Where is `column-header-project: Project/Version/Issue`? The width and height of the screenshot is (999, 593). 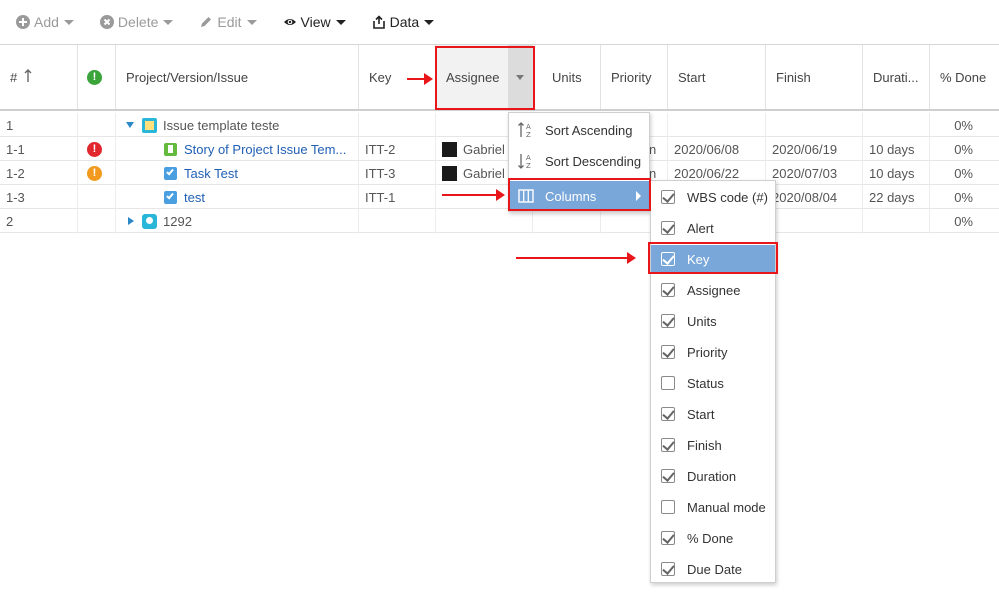
column-header-project: Project/Version/Issue is located at coordinates (237, 77).